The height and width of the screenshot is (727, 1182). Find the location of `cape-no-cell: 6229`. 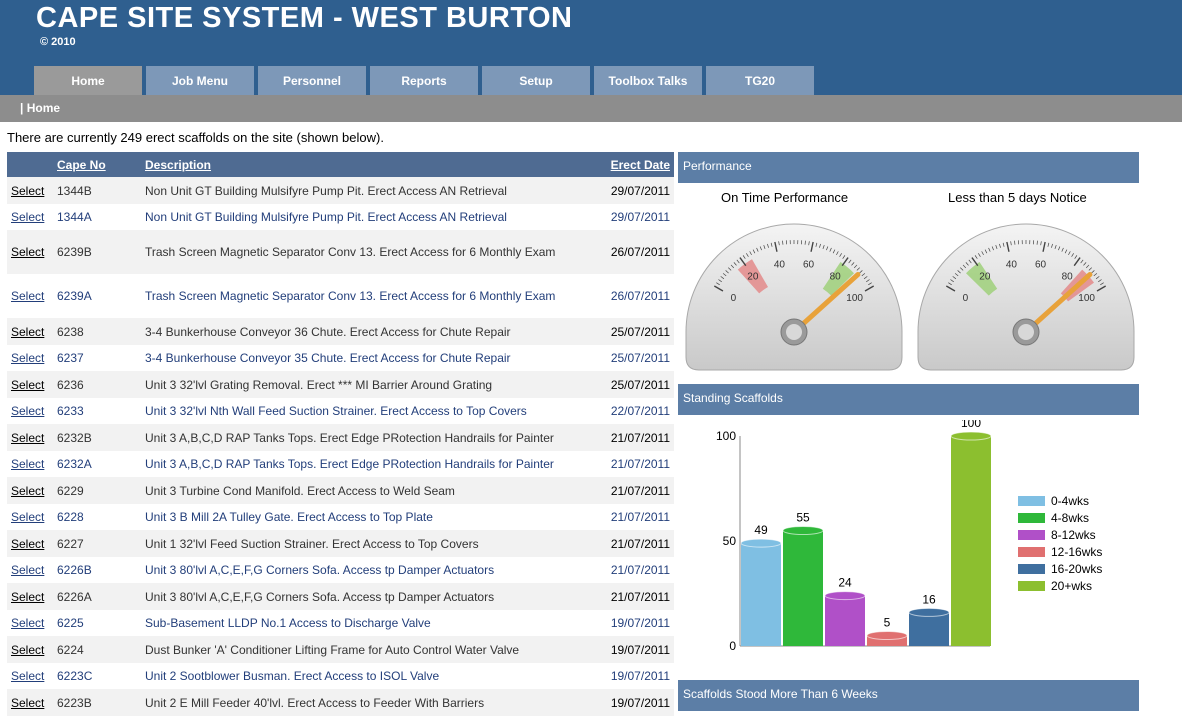

cape-no-cell: 6229 is located at coordinates (97, 490).